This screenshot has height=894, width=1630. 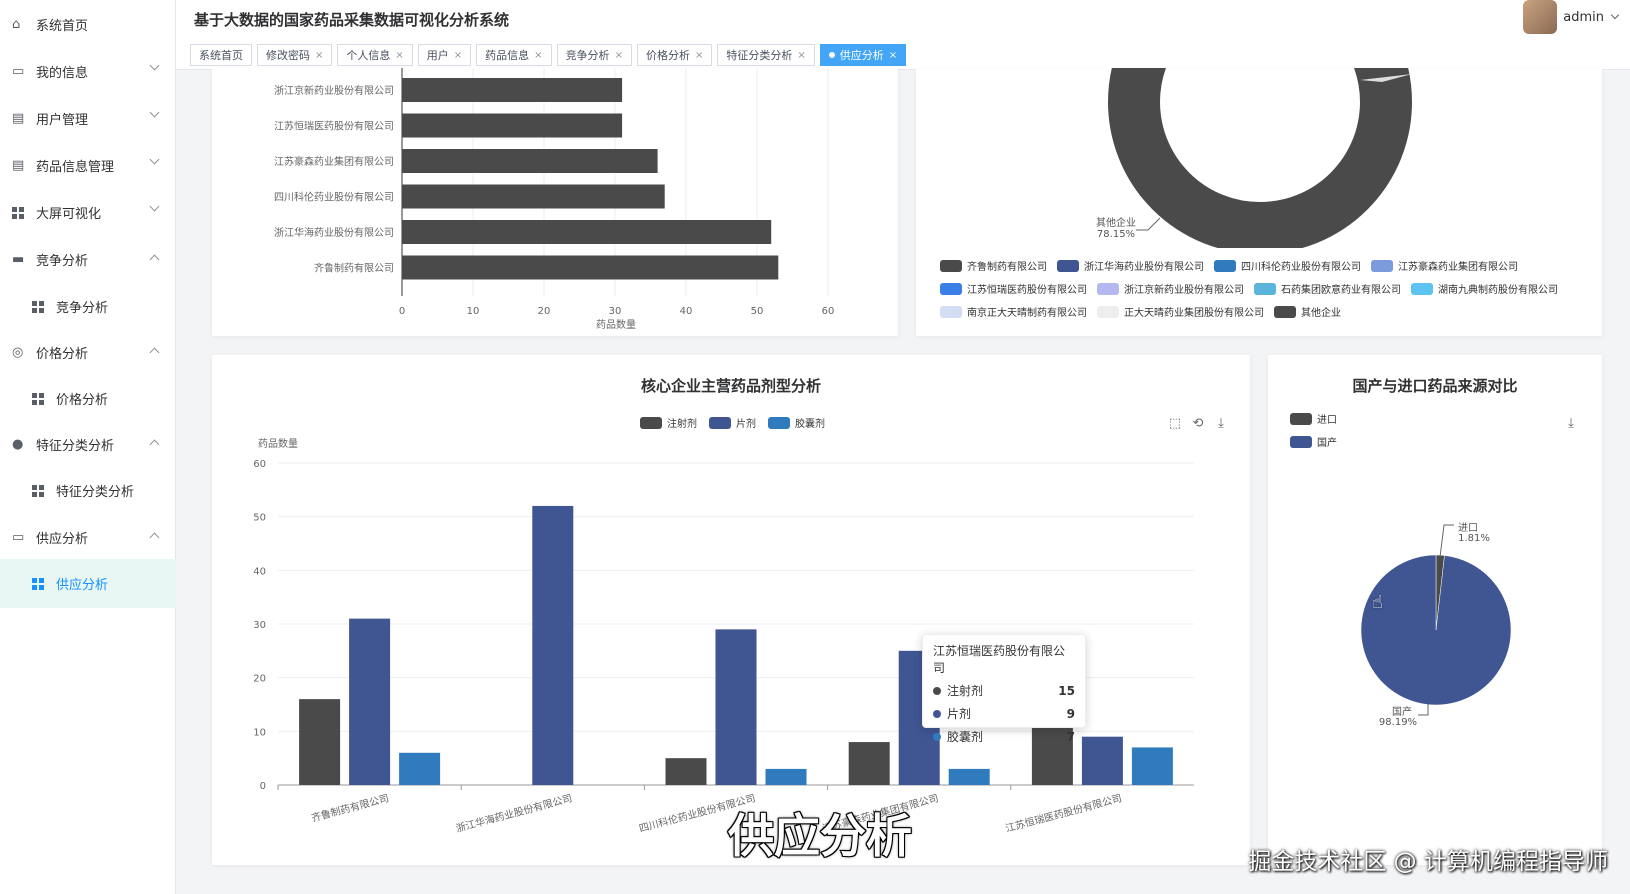 What do you see at coordinates (1013, 311) in the screenshot?
I see `legend-item: 南京正大天晴制药有限公司` at bounding box center [1013, 311].